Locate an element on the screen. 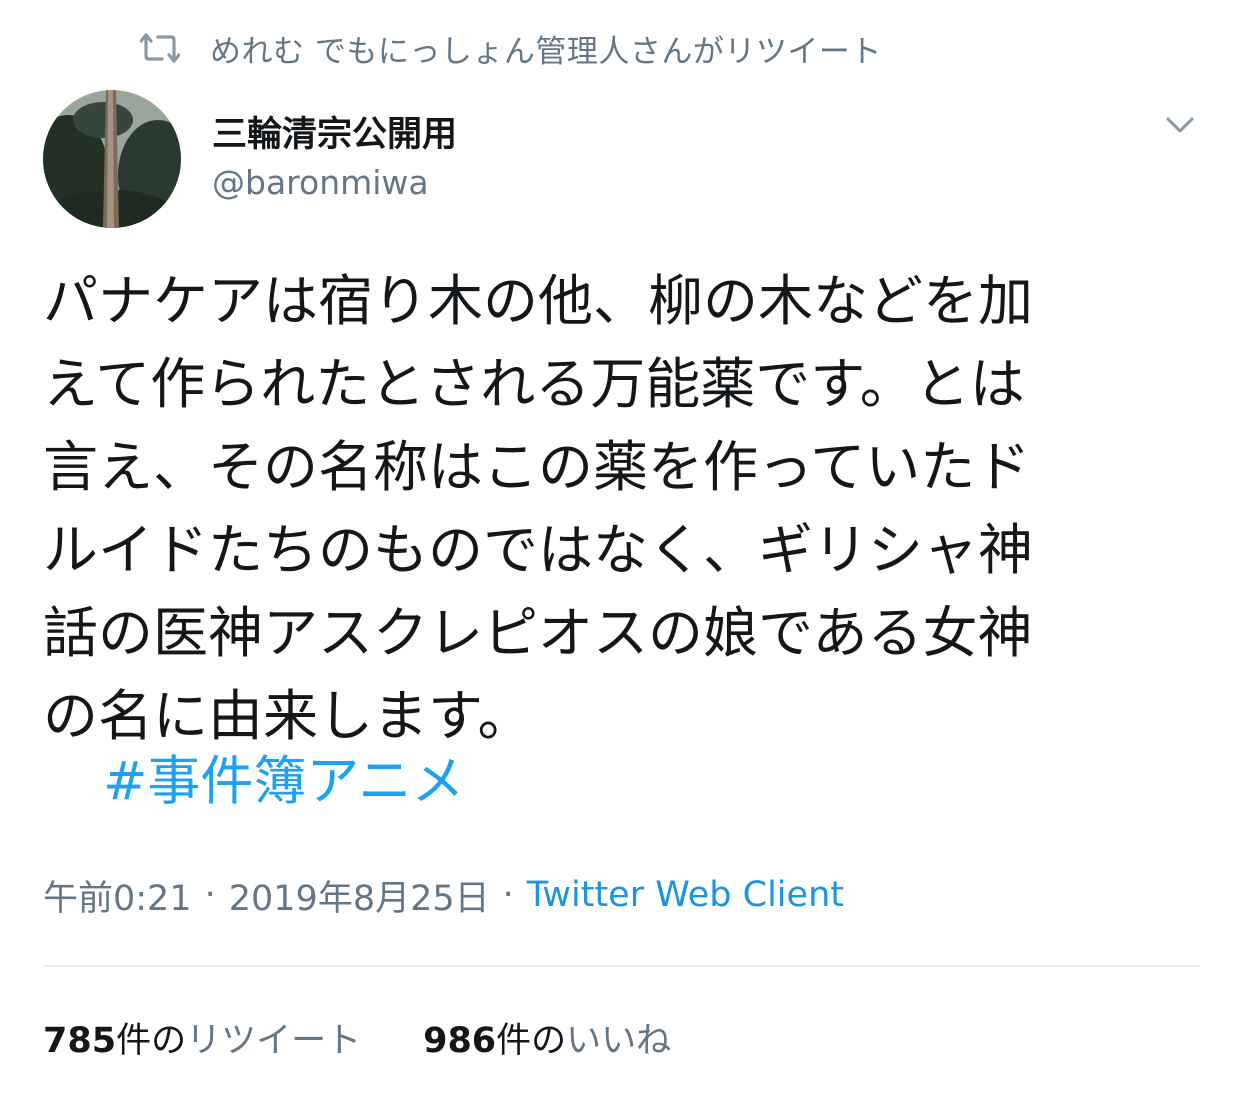 The image size is (1242, 1097). tweet-text-line: パナケアは宿り木の他、柳の木などを加 is located at coordinates (538, 301).